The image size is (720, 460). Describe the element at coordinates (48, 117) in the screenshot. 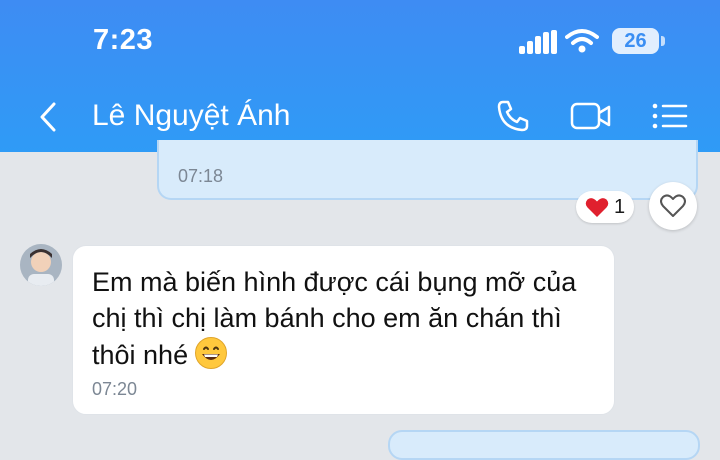

I see `back-icon` at that location.